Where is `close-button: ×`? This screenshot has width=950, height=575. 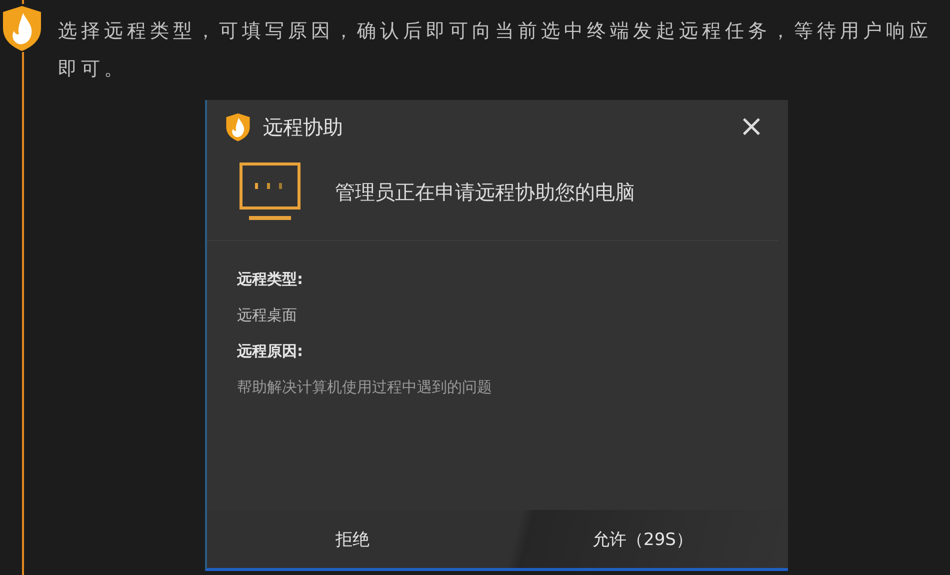 close-button: × is located at coordinates (751, 127).